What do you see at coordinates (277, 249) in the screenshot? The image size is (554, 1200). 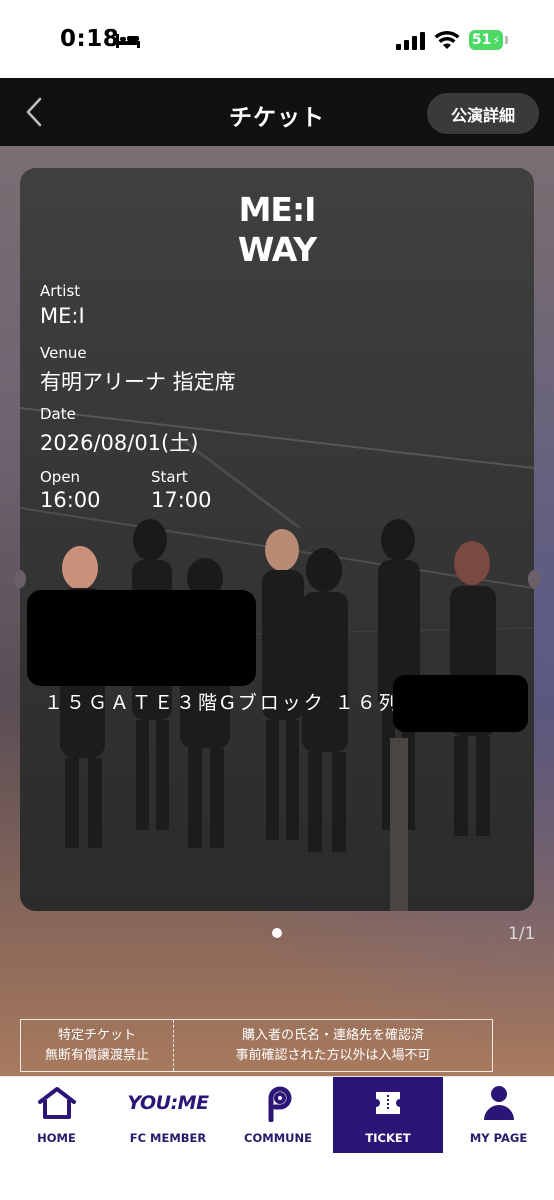 I see `logo-line-2: WAY` at bounding box center [277, 249].